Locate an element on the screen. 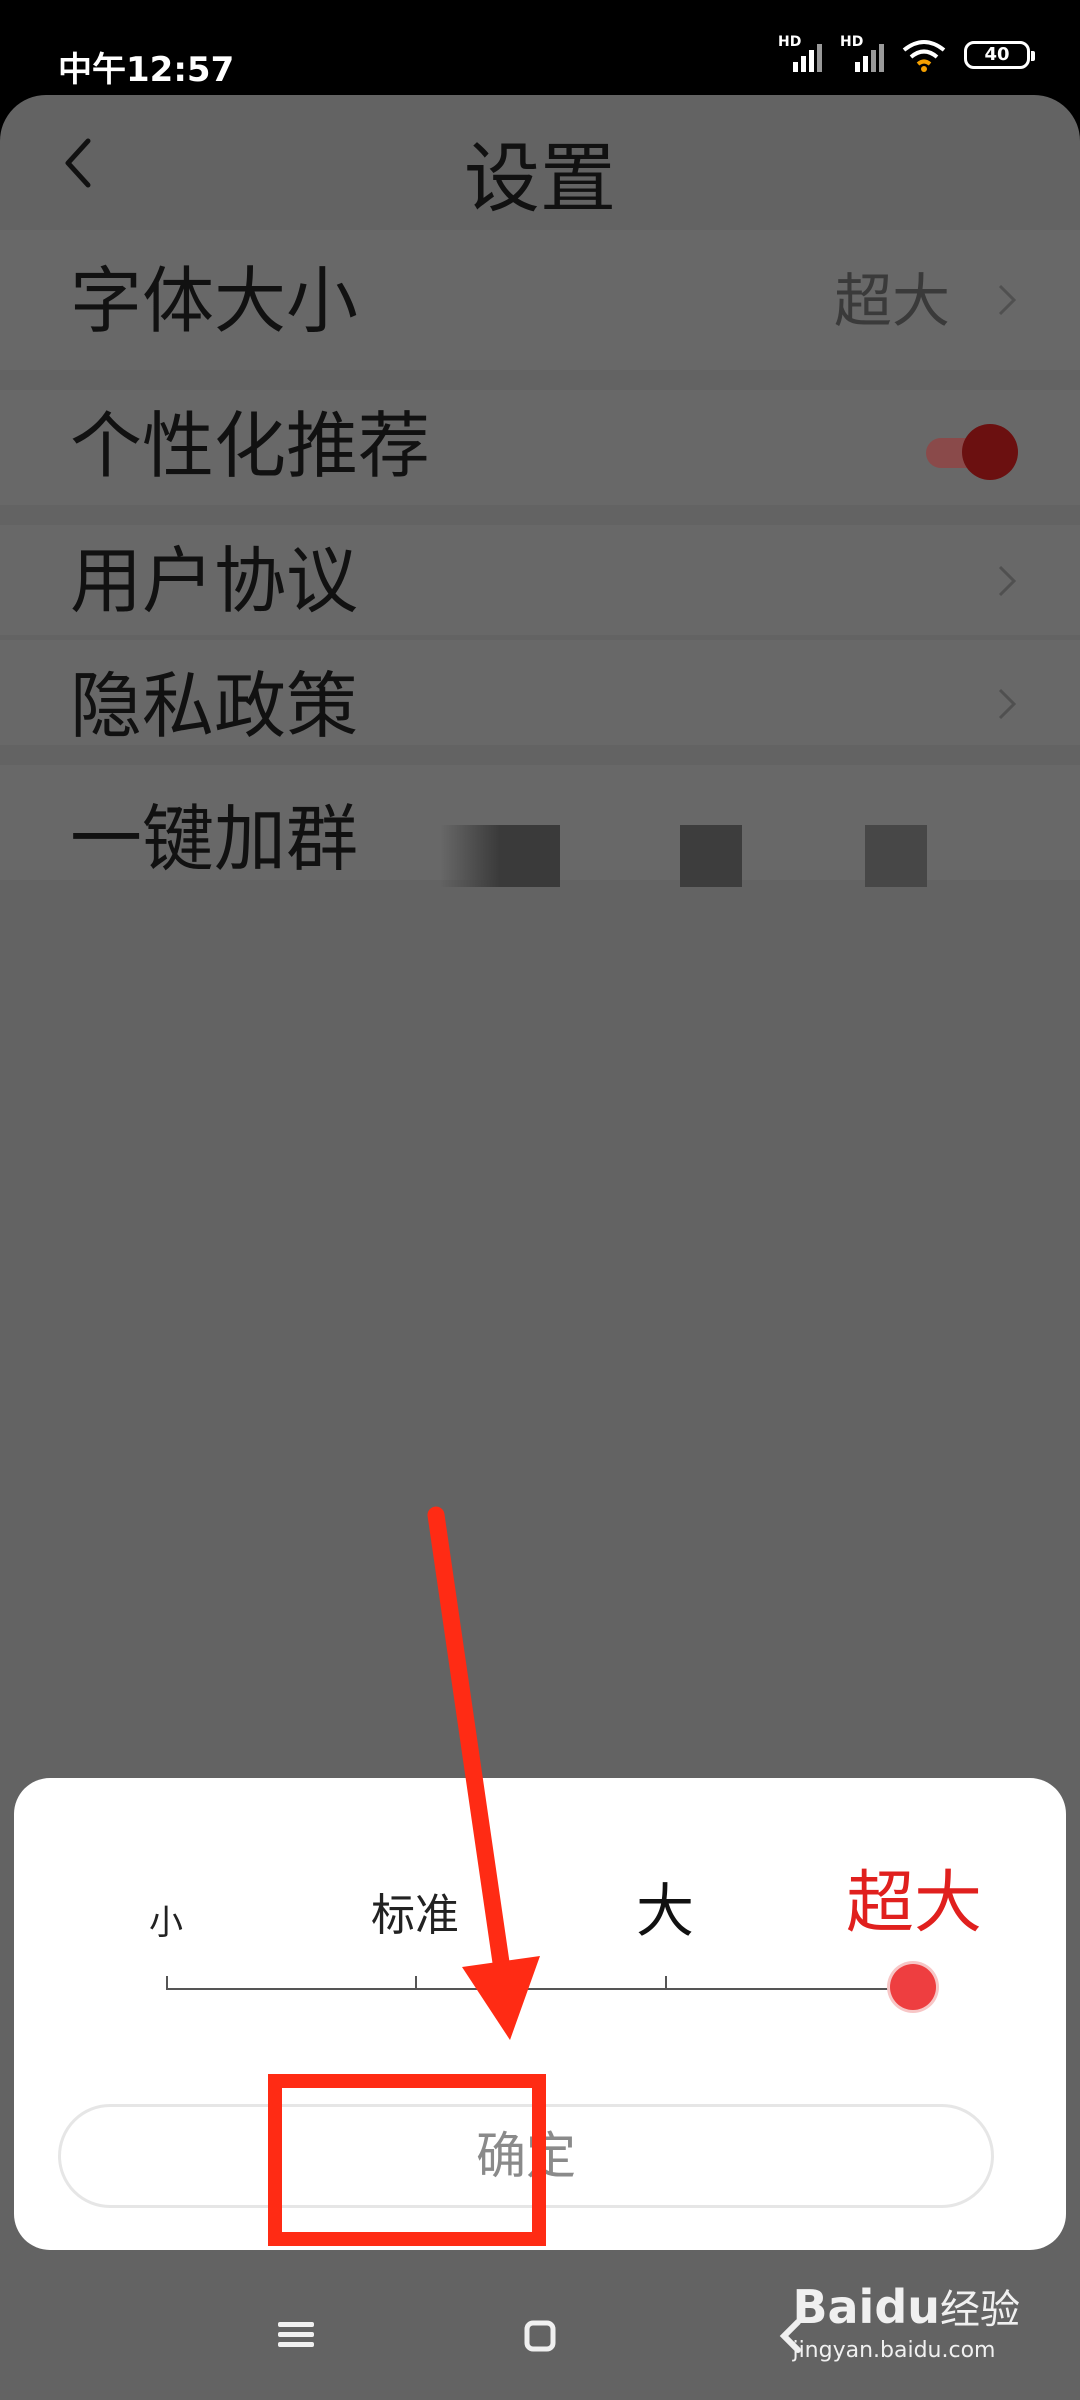 The image size is (1080, 2400). status-time: 中午12:57 is located at coordinates (146, 70).